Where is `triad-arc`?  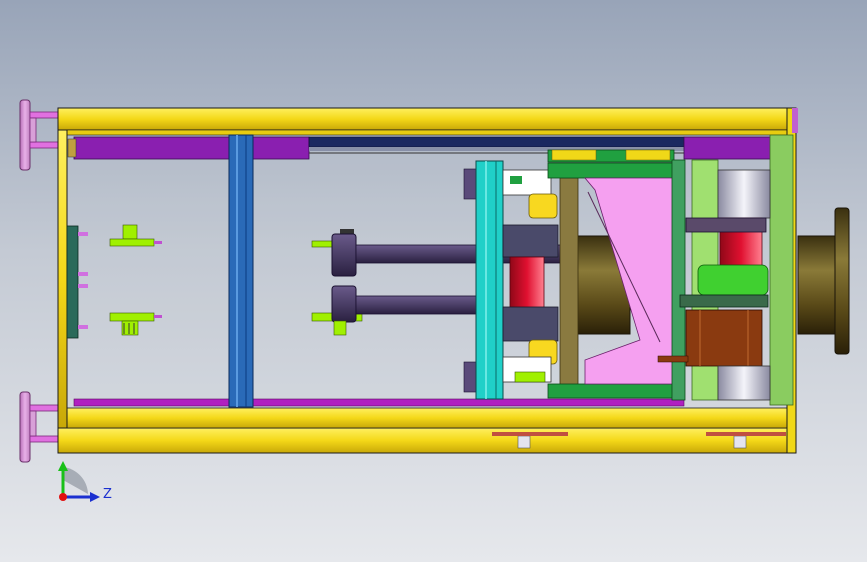 triad-arc is located at coordinates (75, 480).